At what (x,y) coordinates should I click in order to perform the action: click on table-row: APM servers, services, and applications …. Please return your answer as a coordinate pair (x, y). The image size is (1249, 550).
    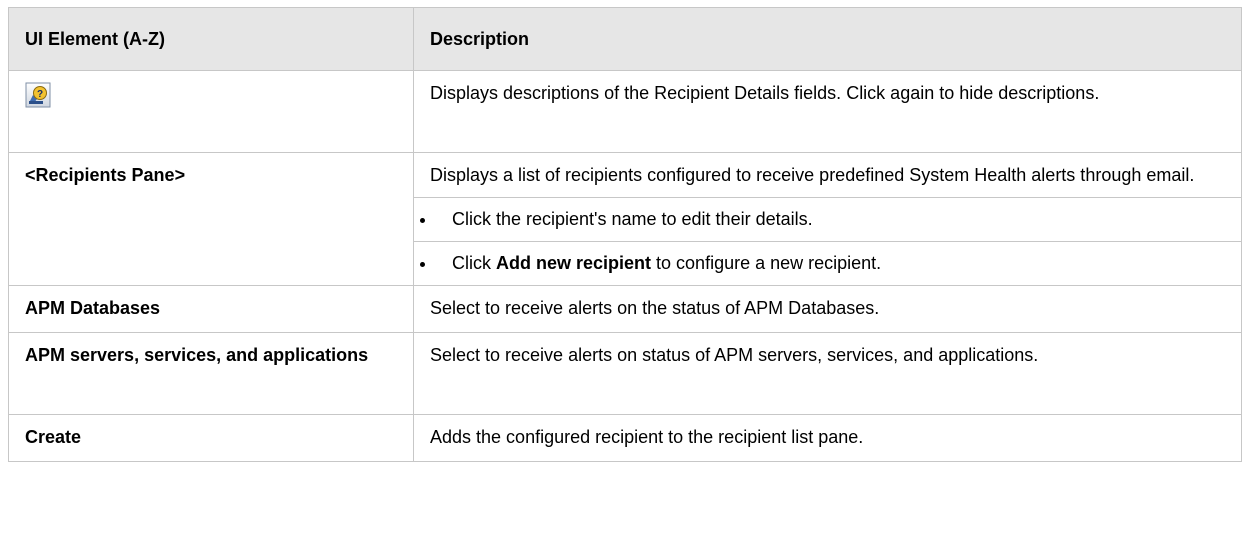
    Looking at the image, I should click on (625, 373).